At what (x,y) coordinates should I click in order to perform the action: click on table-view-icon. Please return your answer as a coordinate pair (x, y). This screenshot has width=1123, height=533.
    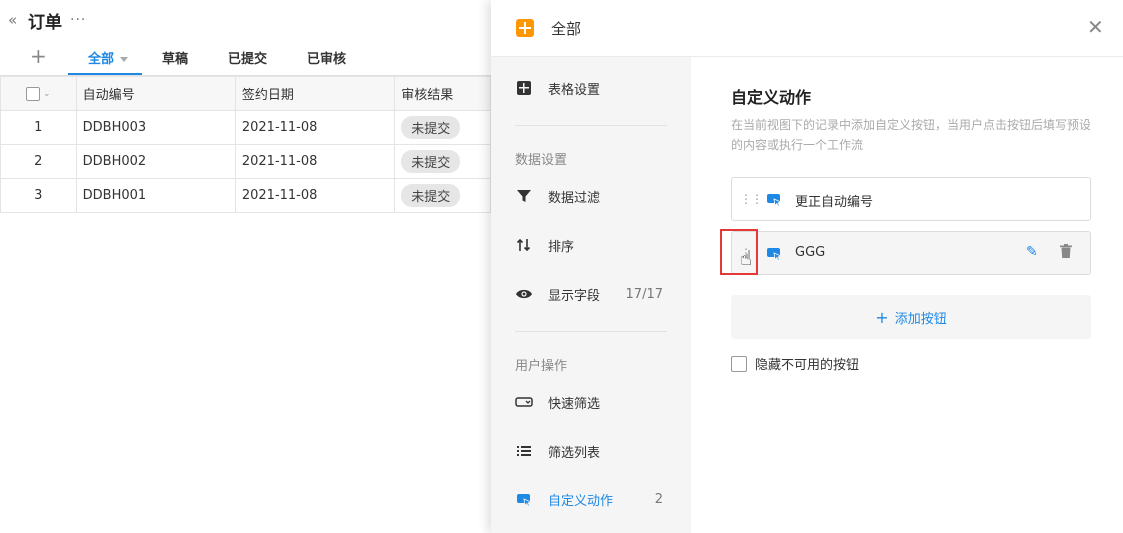
    Looking at the image, I should click on (525, 28).